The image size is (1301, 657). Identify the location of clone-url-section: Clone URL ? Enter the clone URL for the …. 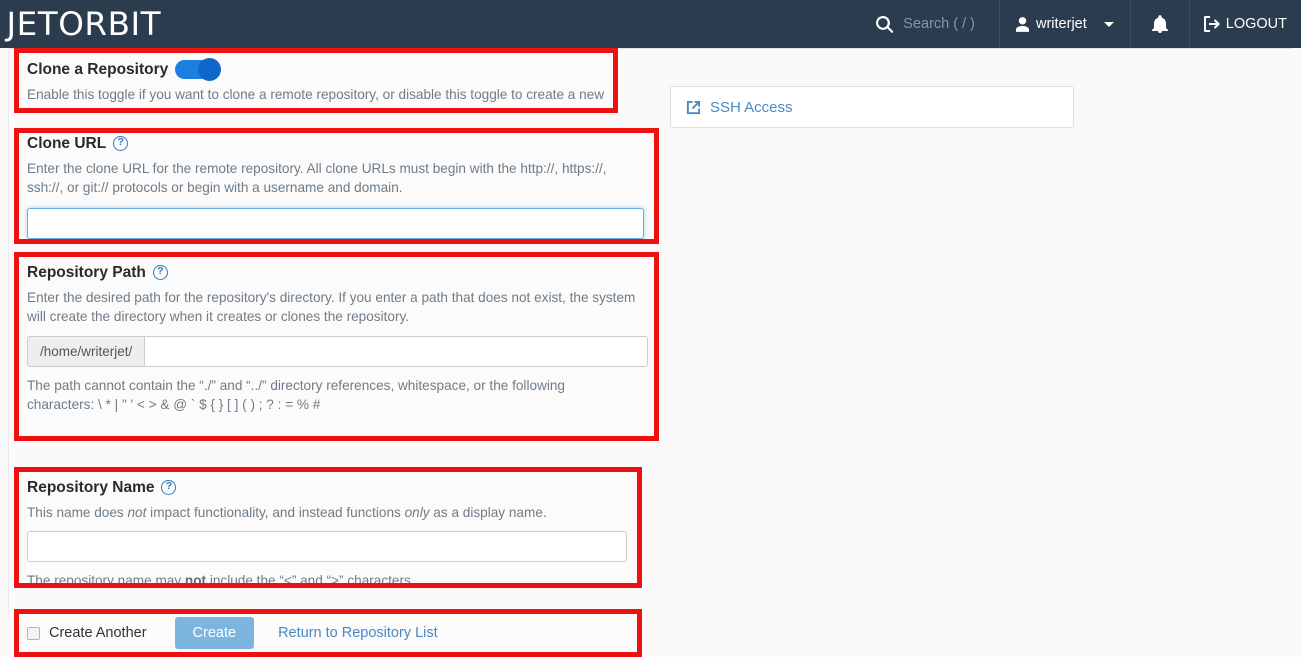
(336, 186).